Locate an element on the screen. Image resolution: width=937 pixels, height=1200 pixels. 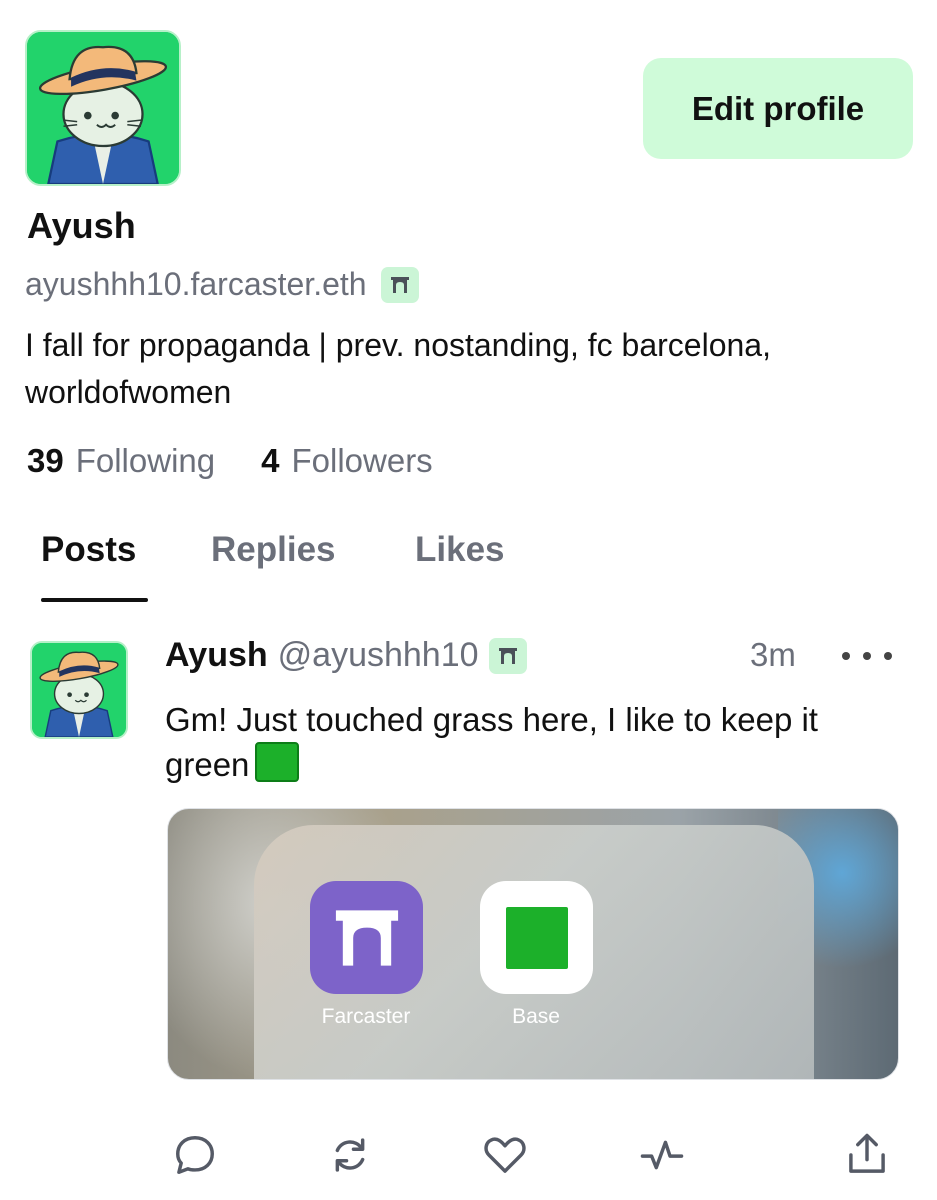
farcaster-app-label: Farcaster is located at coordinates (366, 1016).